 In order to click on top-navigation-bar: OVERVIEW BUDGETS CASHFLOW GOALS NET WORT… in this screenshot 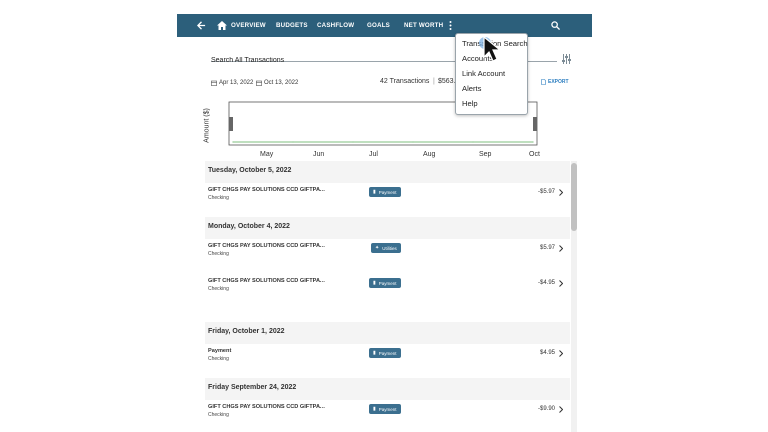, I will do `click(384, 25)`.